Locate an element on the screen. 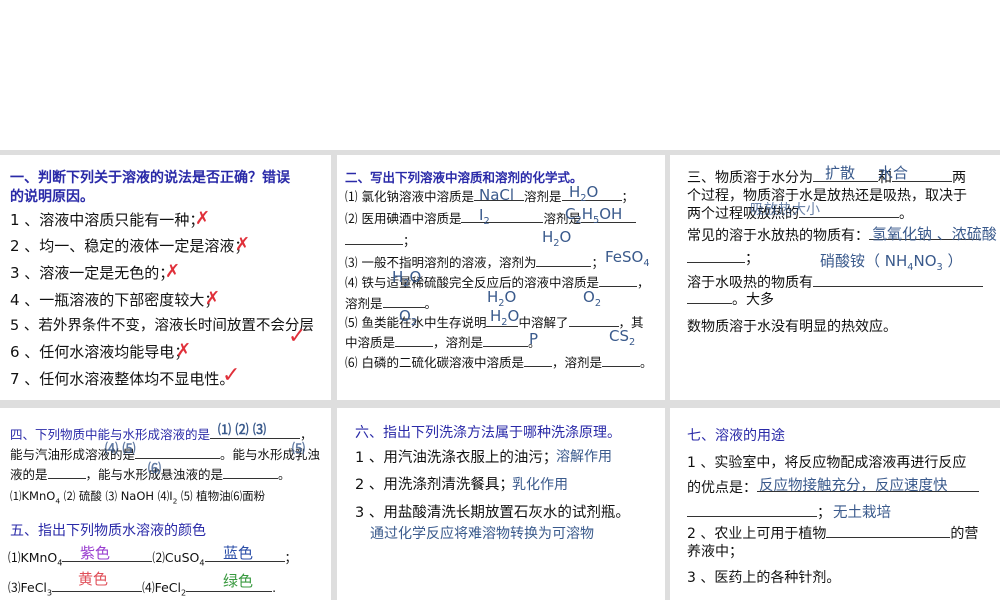 The width and height of the screenshot is (1000, 600). line: 3 、用盐酸清洗长期放置石灰水的试剂瓶。 is located at coordinates (492, 513).